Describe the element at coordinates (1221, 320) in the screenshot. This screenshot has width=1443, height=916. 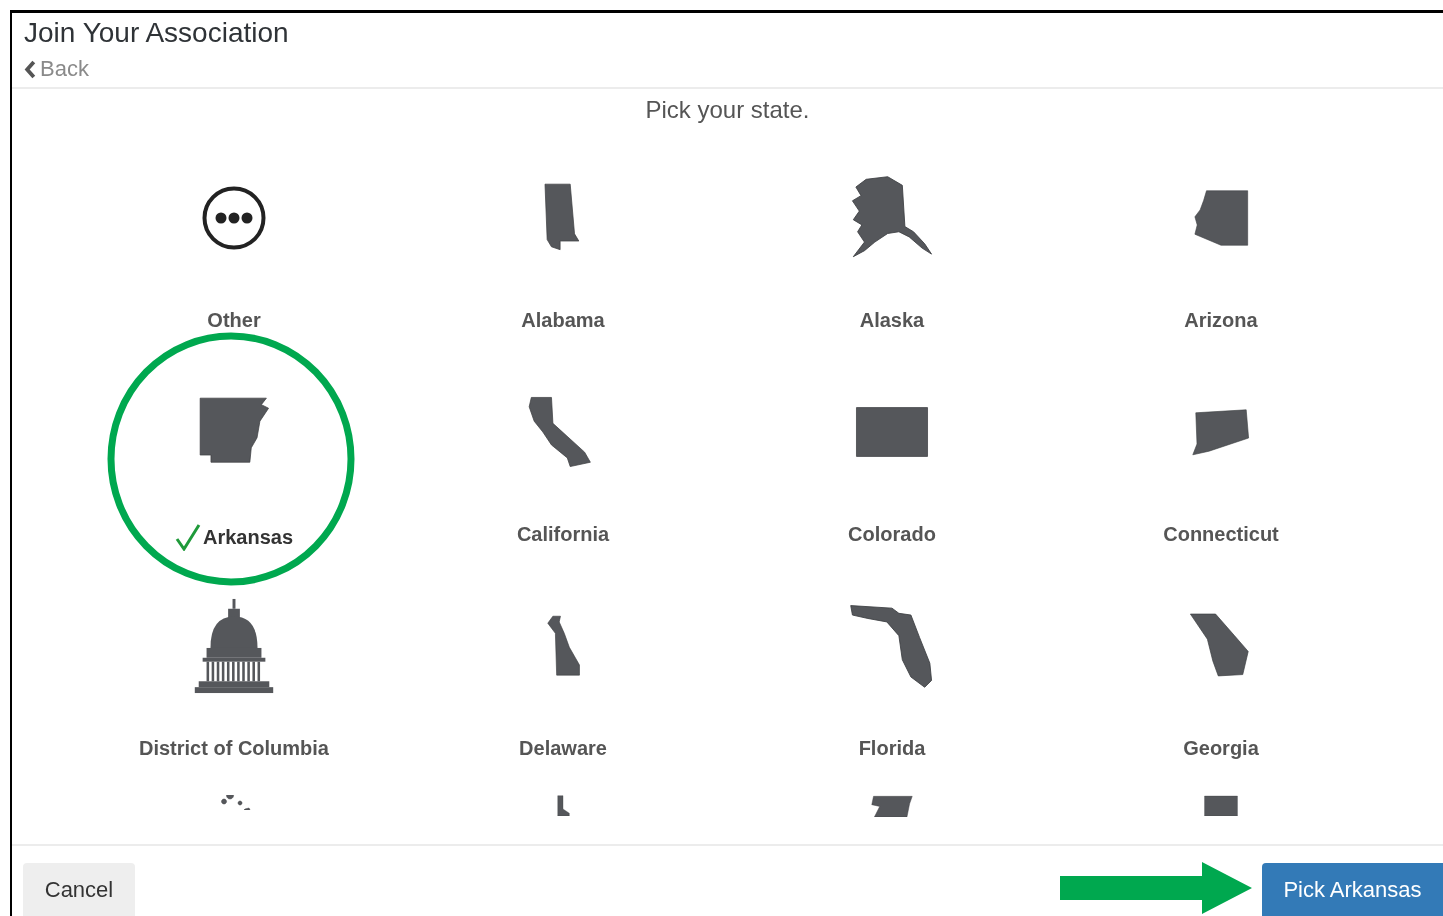
I see `state-option: Arizona` at that location.